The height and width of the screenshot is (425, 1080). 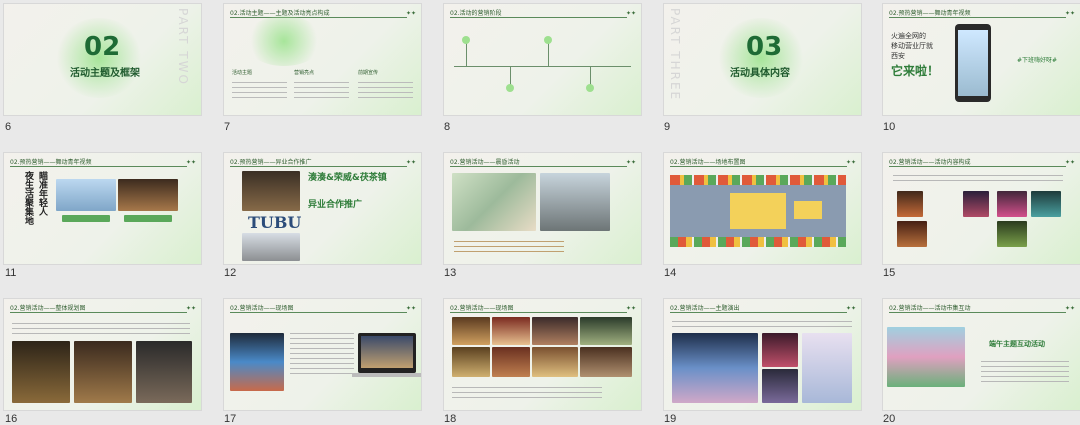 What do you see at coordinates (1012, 234) in the screenshot?
I see `crowd-photo` at bounding box center [1012, 234].